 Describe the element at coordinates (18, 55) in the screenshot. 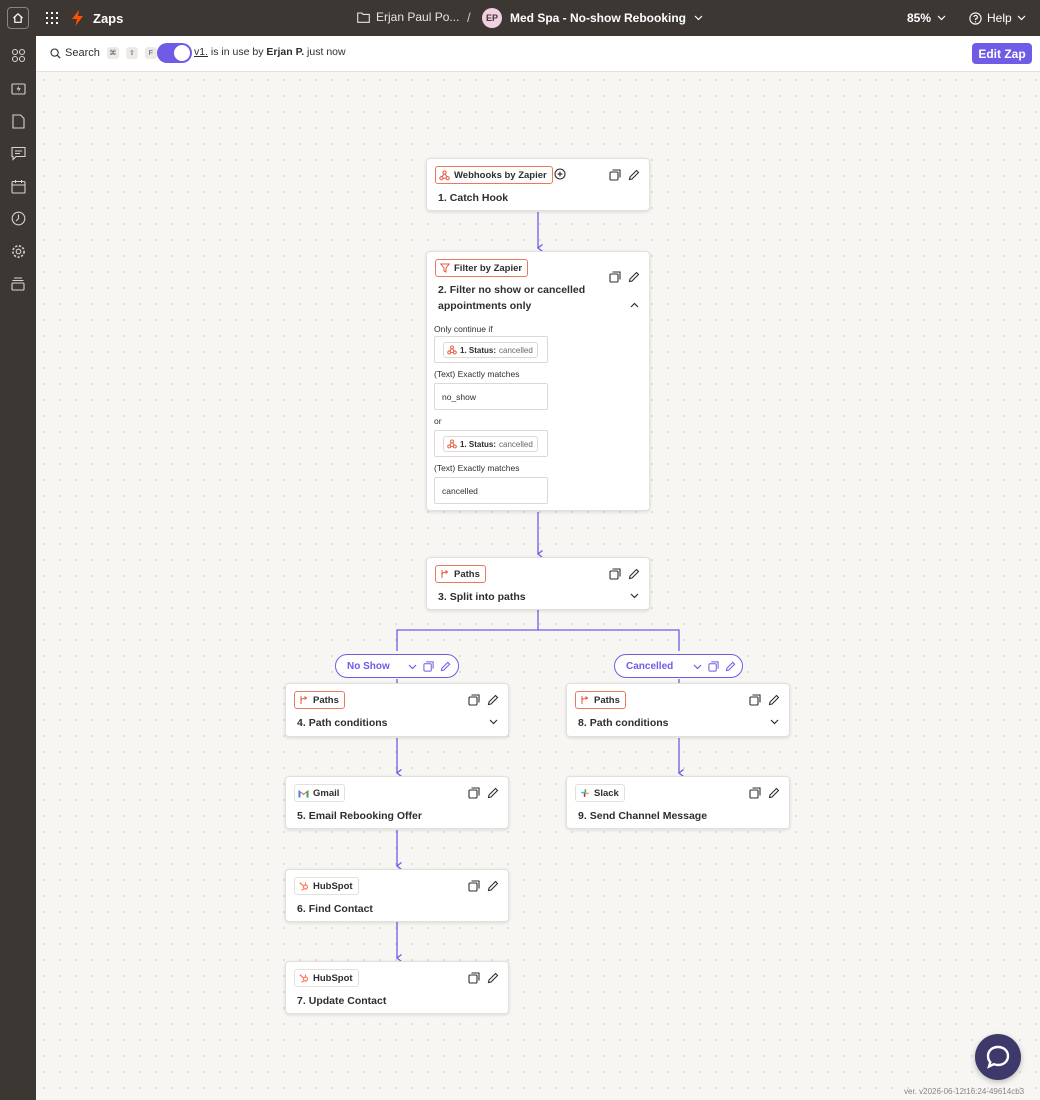

I see `sidebar-item-apps` at that location.